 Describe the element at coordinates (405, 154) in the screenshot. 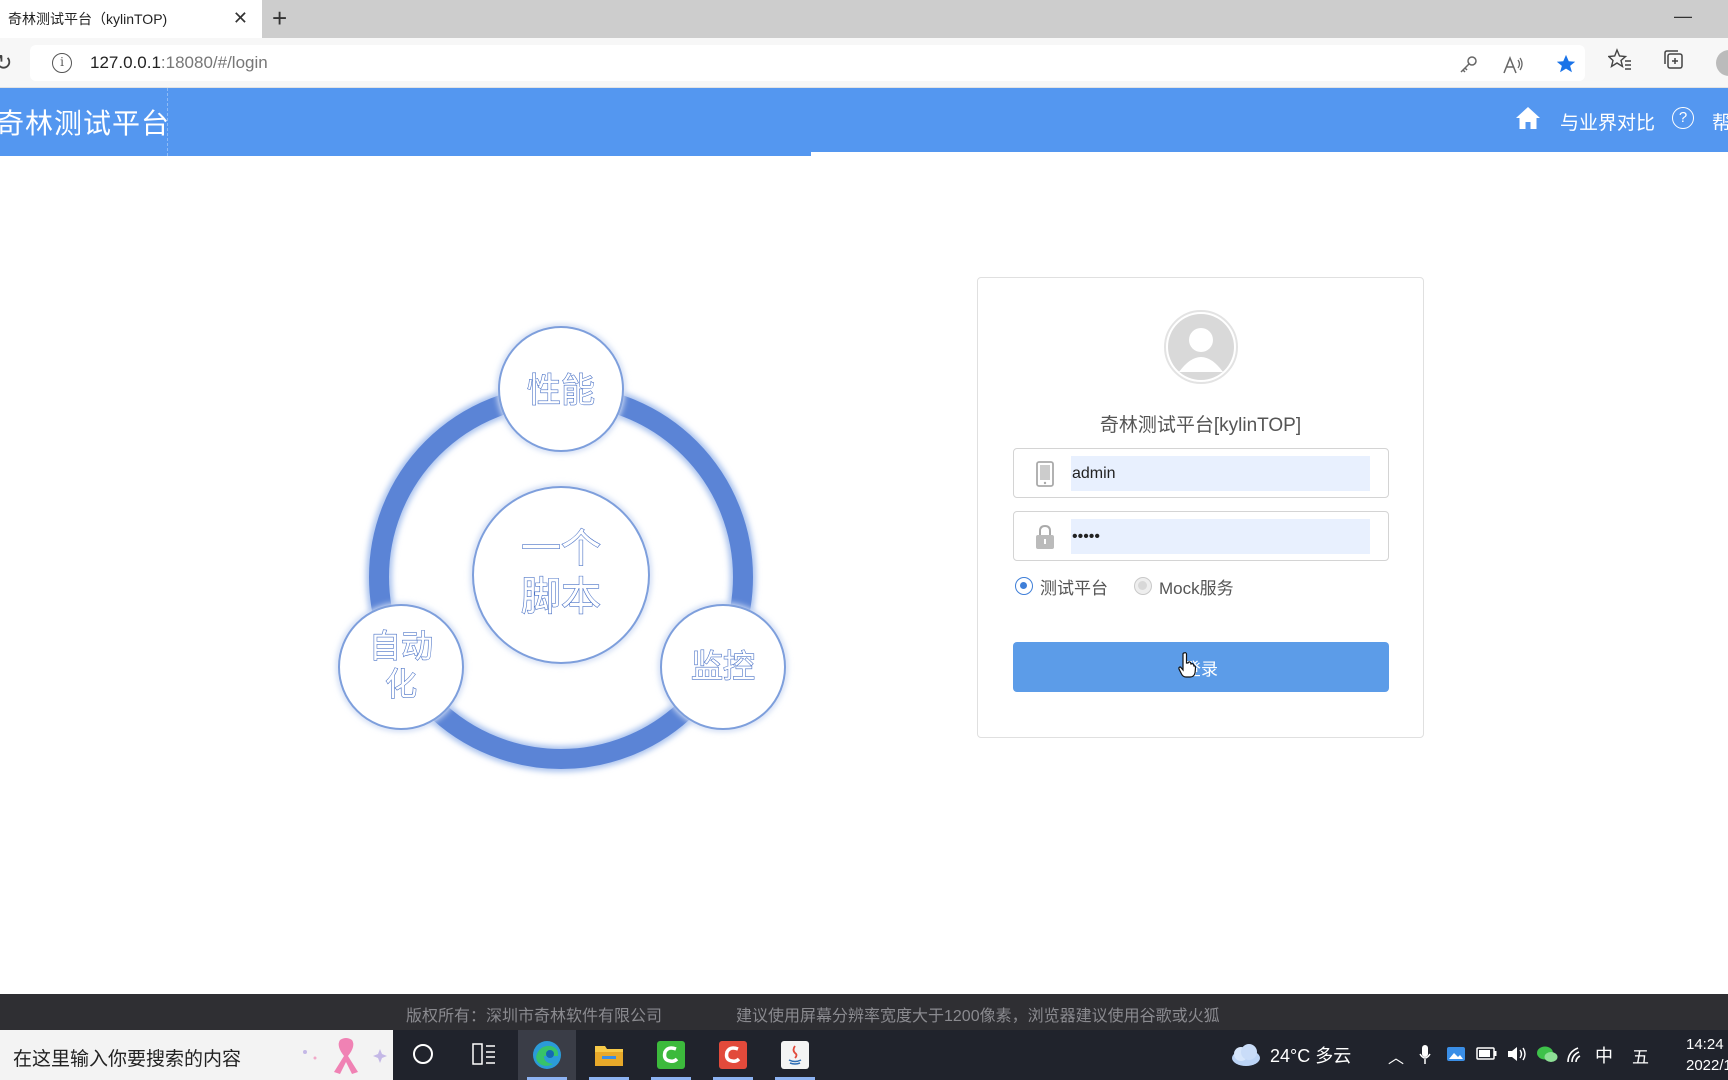

I see `header-progress-strip` at that location.